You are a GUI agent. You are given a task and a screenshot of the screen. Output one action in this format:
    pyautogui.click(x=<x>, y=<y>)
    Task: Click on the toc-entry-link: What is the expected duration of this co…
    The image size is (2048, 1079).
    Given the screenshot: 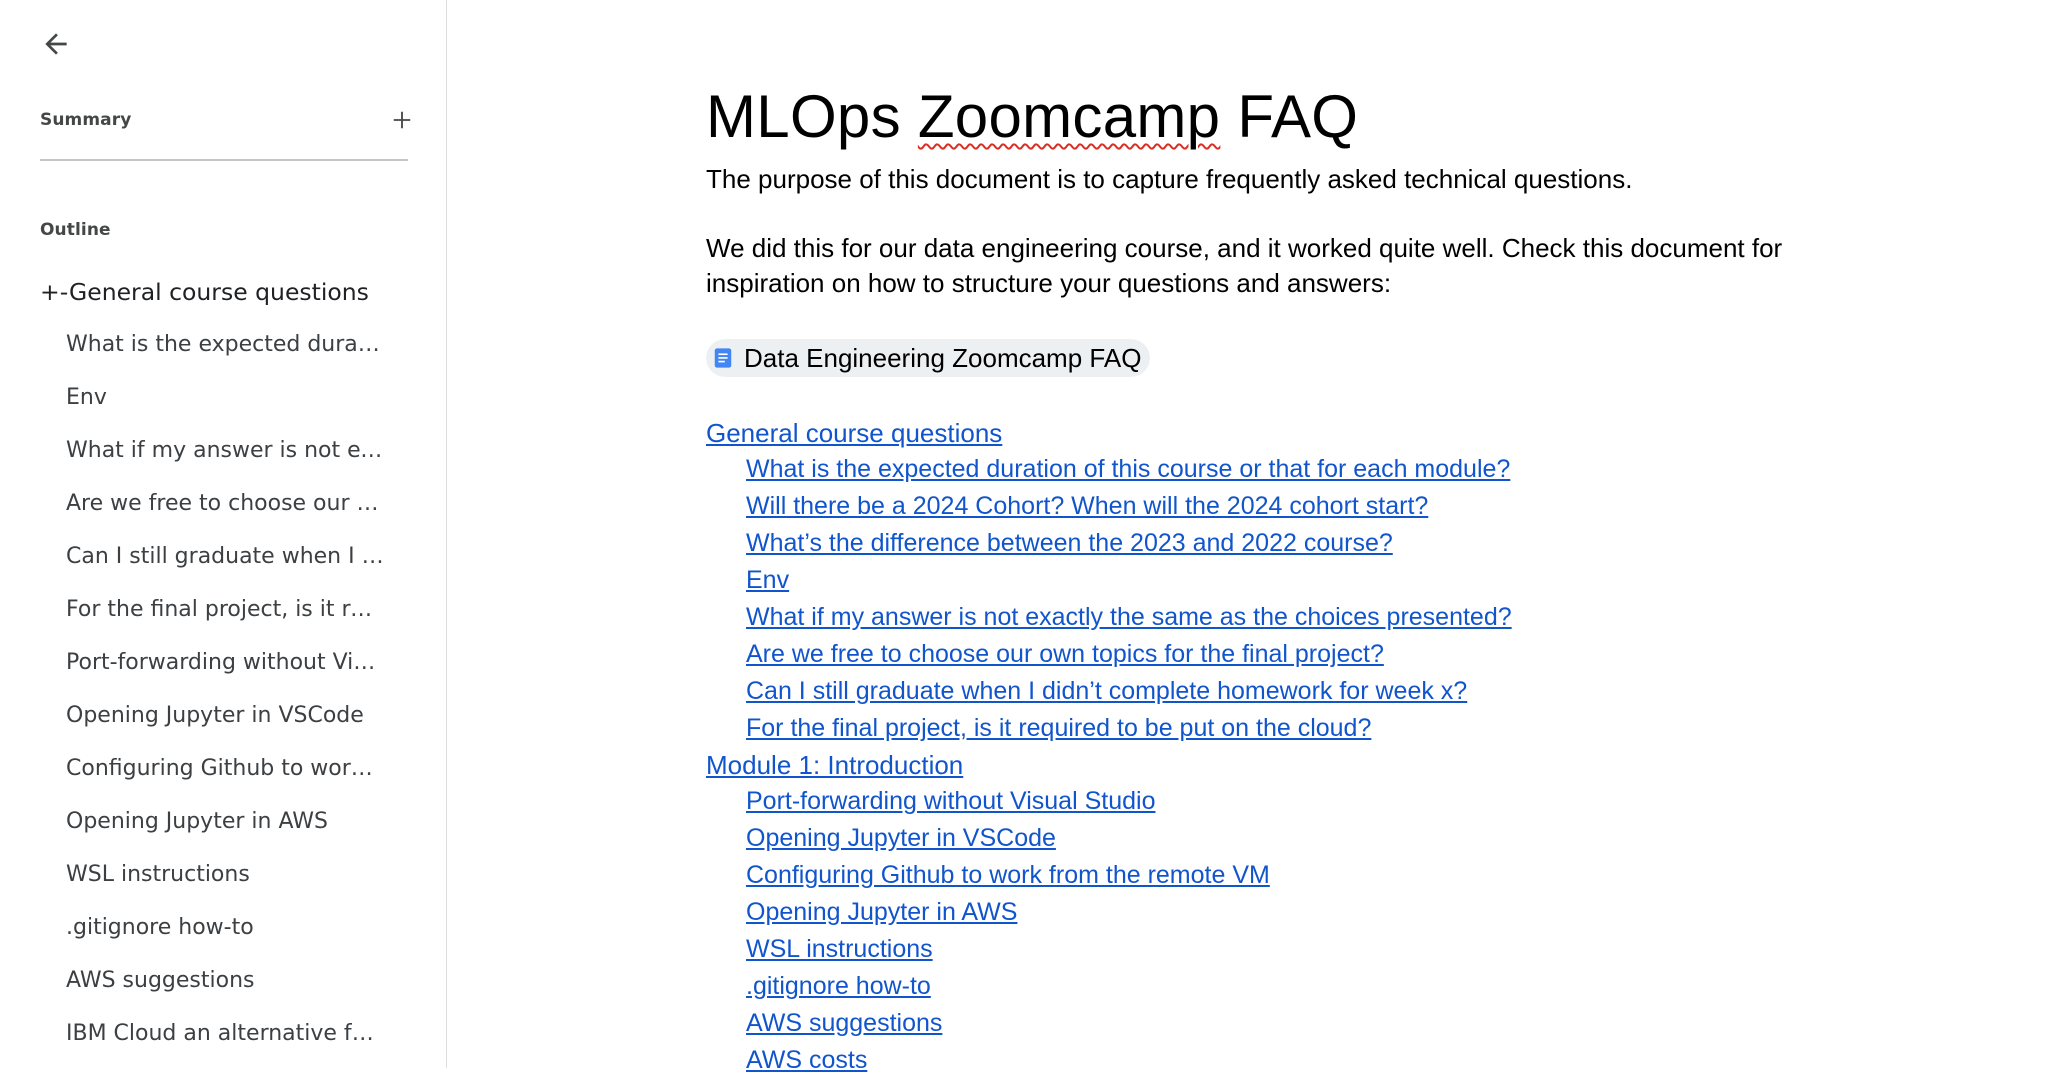 What is the action you would take?
    pyautogui.click(x=1128, y=469)
    